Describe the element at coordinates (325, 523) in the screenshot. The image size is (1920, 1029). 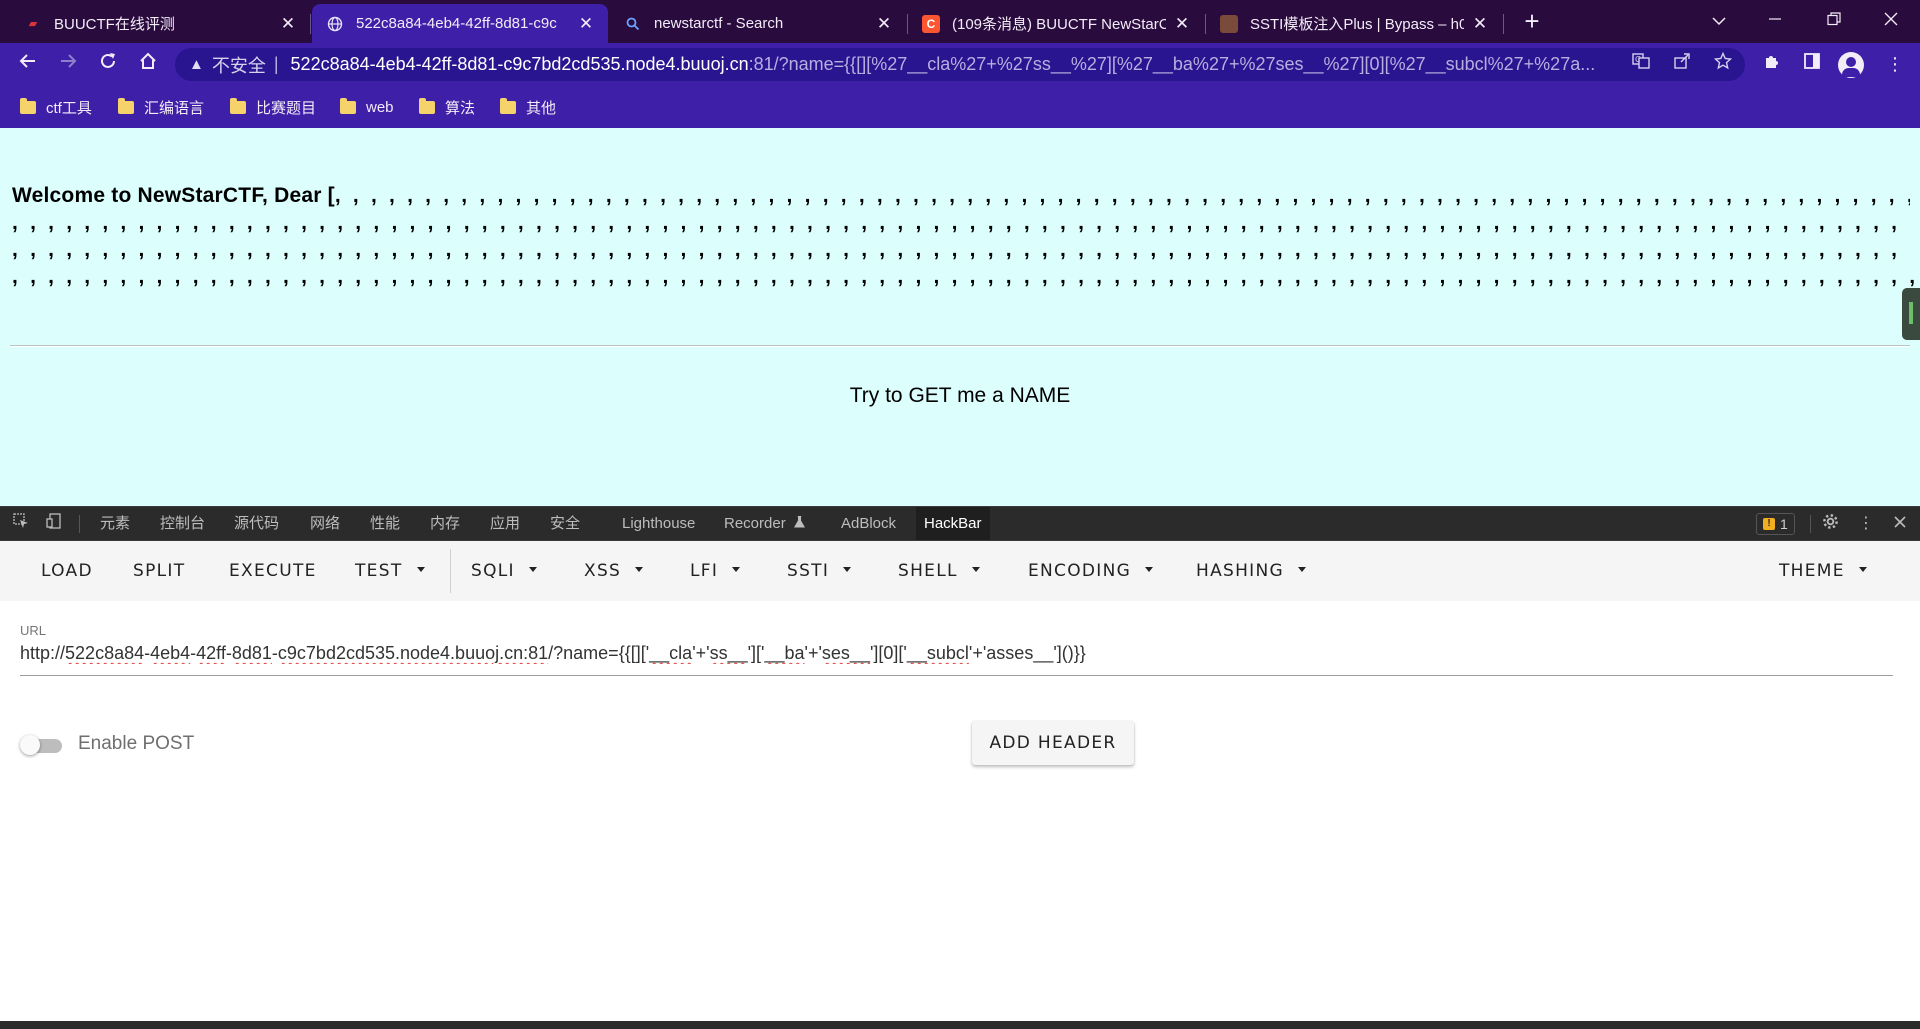
I see `devtools-tab-network: 网络` at that location.